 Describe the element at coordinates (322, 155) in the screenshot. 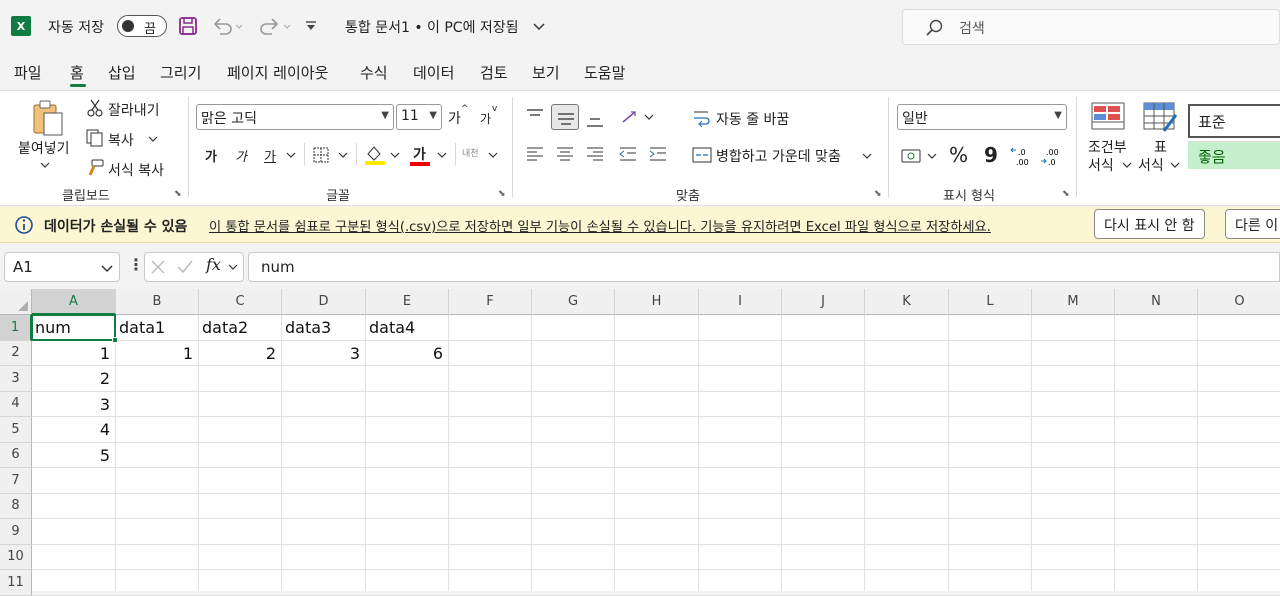

I see `borders-icon` at that location.